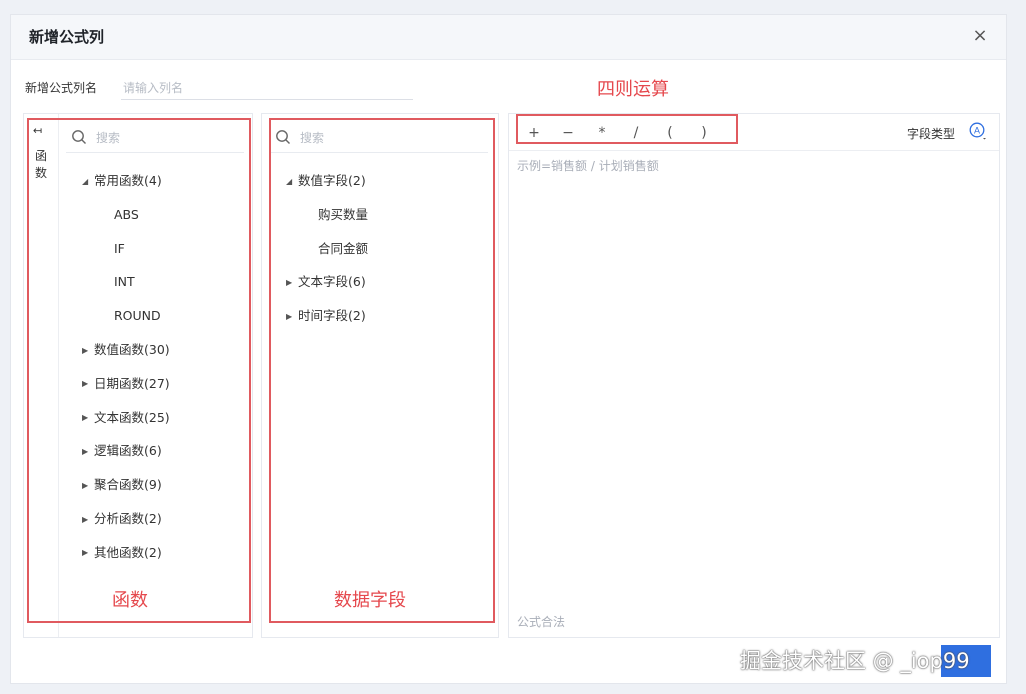 This screenshot has height=694, width=1026. Describe the element at coordinates (267, 88) in the screenshot. I see `column-name-input` at that location.